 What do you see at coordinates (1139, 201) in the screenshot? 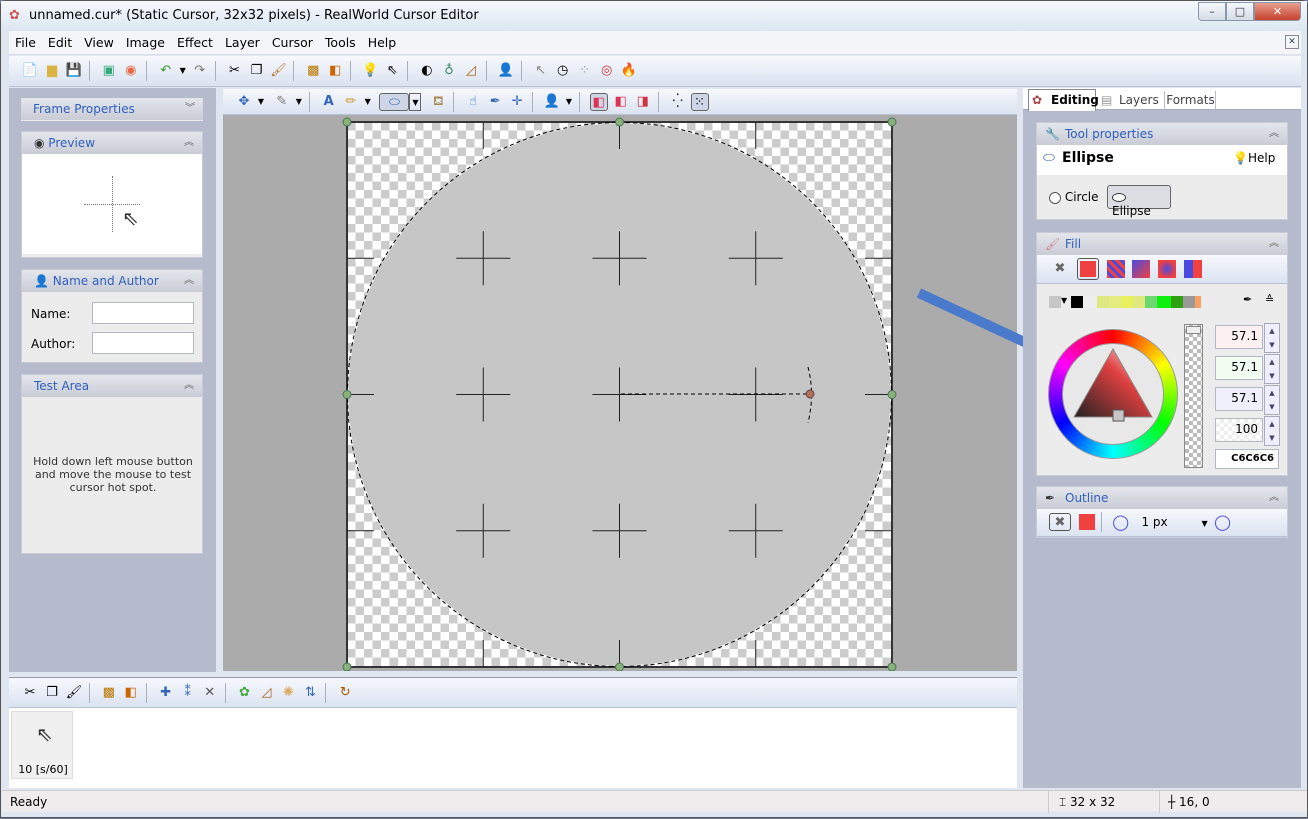
I see `ellipse-option: Ellipse` at bounding box center [1139, 201].